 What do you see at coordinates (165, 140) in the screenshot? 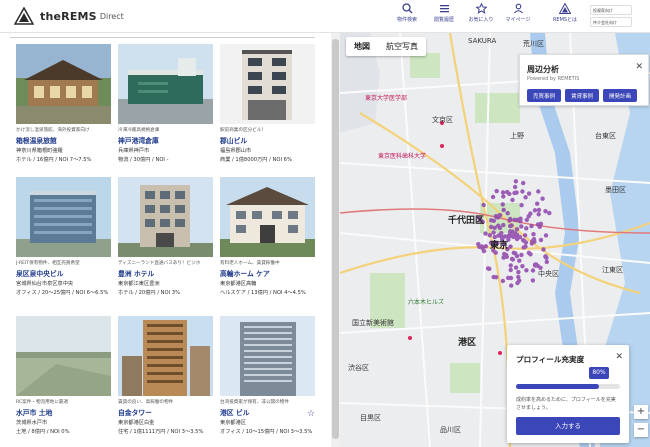
I see `listing-title: 神戸港湾倉庫` at bounding box center [165, 140].